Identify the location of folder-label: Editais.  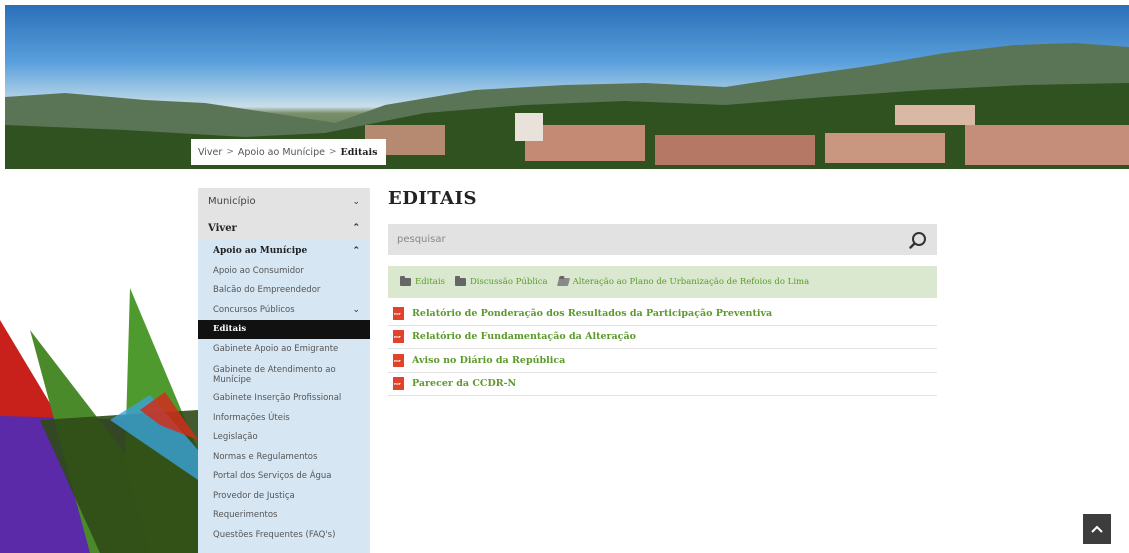
(430, 282).